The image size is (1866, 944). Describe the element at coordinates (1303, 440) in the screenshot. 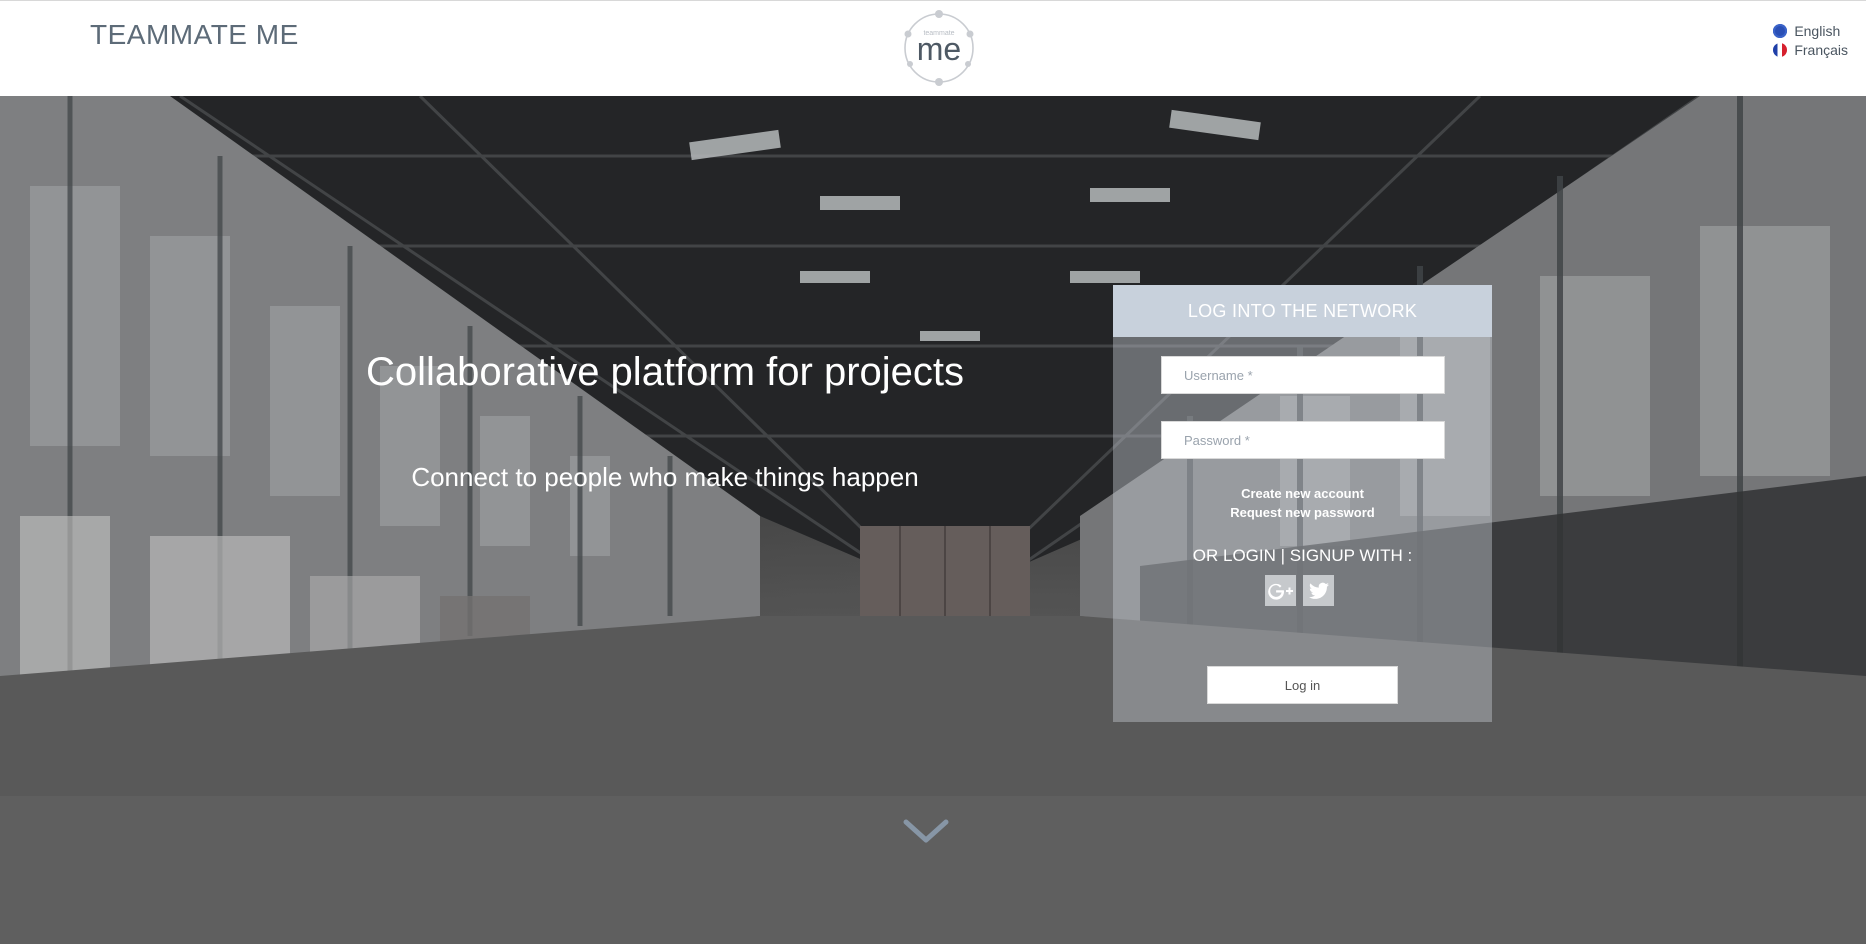

I see `password-input` at that location.